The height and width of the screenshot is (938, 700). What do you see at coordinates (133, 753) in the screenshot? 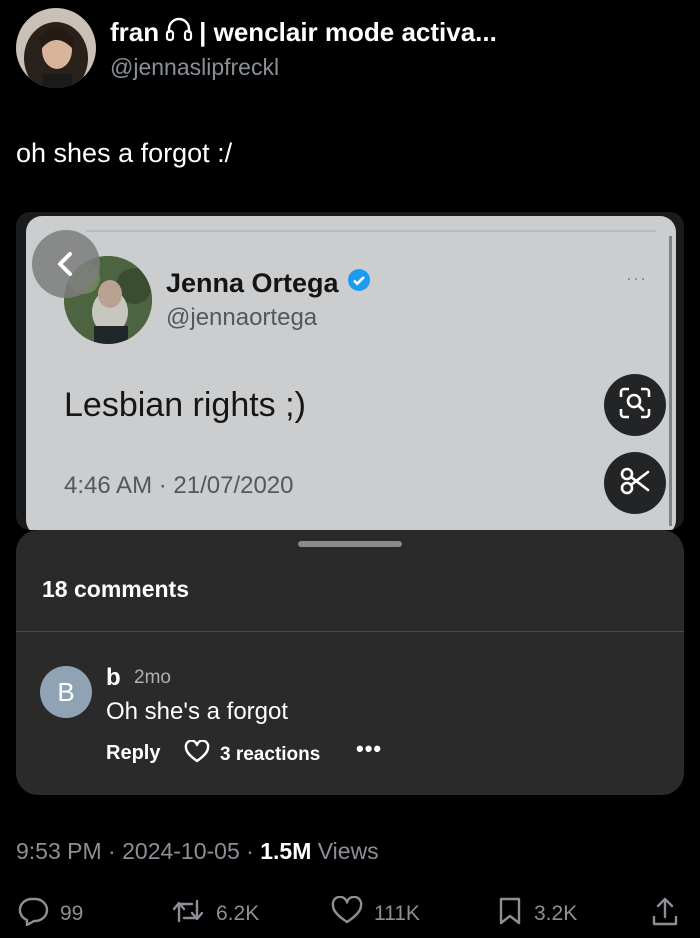
I see `reply-button: Reply` at bounding box center [133, 753].